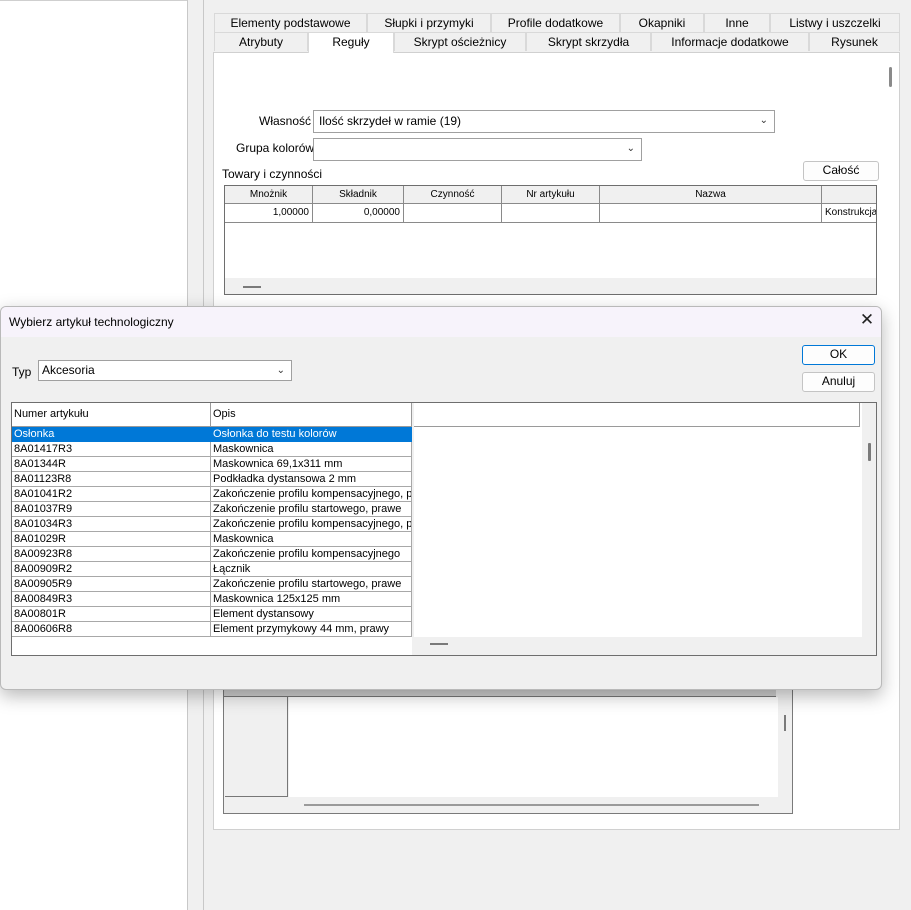  What do you see at coordinates (111, 629) in the screenshot?
I see `article-number: 8A00606R8` at bounding box center [111, 629].